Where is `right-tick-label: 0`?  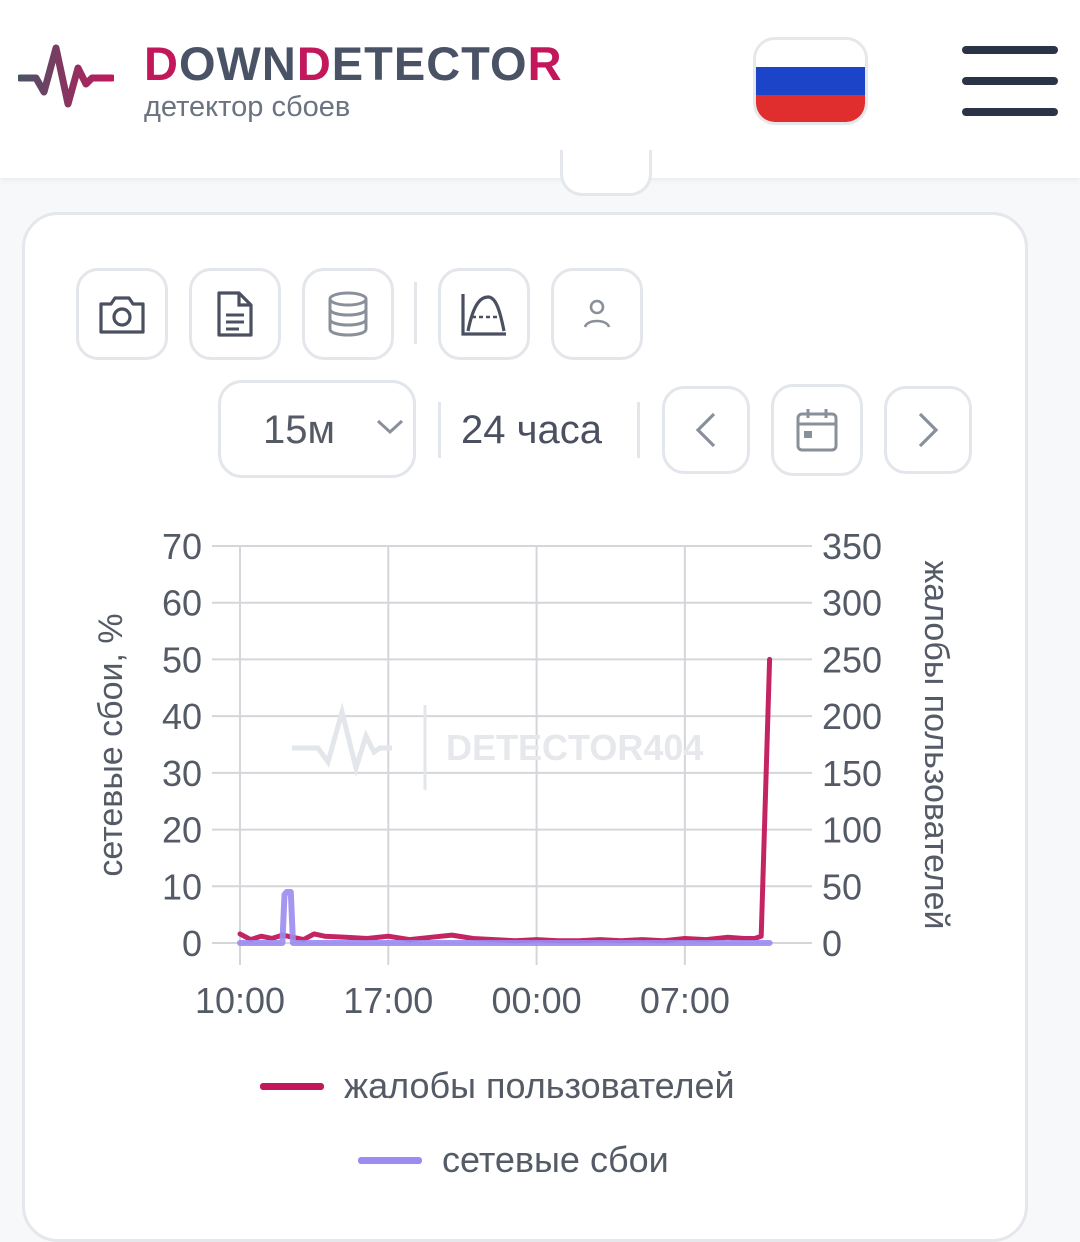 right-tick-label: 0 is located at coordinates (832, 943).